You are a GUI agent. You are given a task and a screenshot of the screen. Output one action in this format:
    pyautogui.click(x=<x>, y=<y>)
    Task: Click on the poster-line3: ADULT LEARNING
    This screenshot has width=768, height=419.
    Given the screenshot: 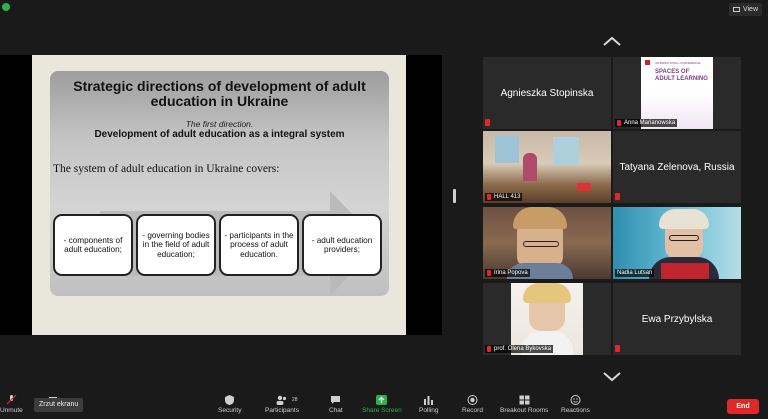 What is the action you would take?
    pyautogui.click(x=681, y=79)
    